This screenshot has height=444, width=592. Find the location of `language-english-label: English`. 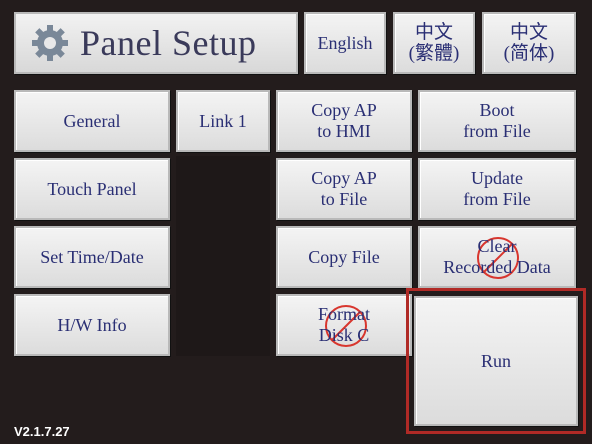

language-english-label: English is located at coordinates (345, 42).